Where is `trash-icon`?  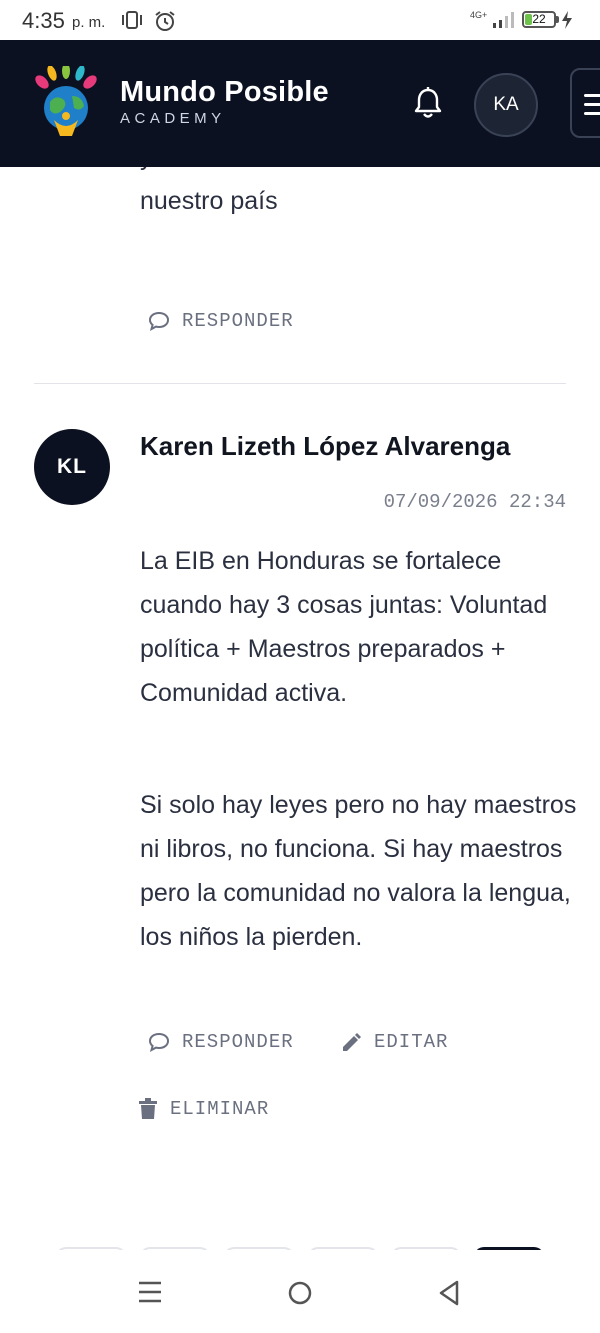 trash-icon is located at coordinates (148, 1108).